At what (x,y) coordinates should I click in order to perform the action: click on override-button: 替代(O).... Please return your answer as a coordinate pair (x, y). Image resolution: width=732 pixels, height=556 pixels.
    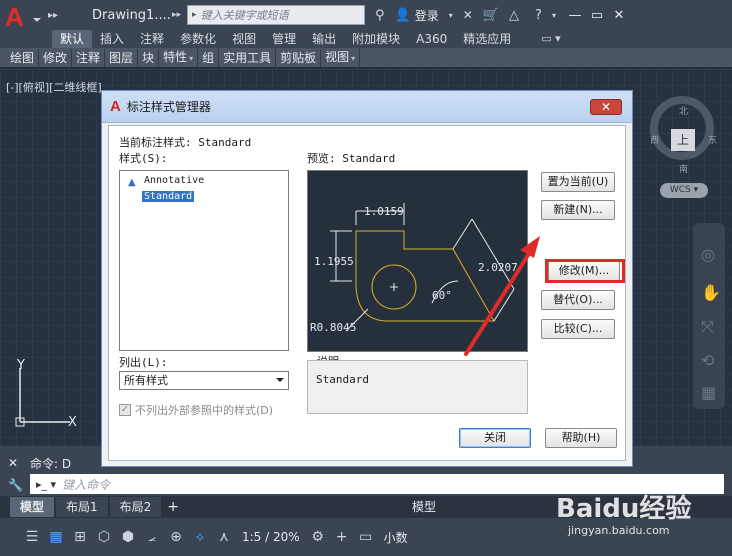
    Looking at the image, I should click on (578, 300).